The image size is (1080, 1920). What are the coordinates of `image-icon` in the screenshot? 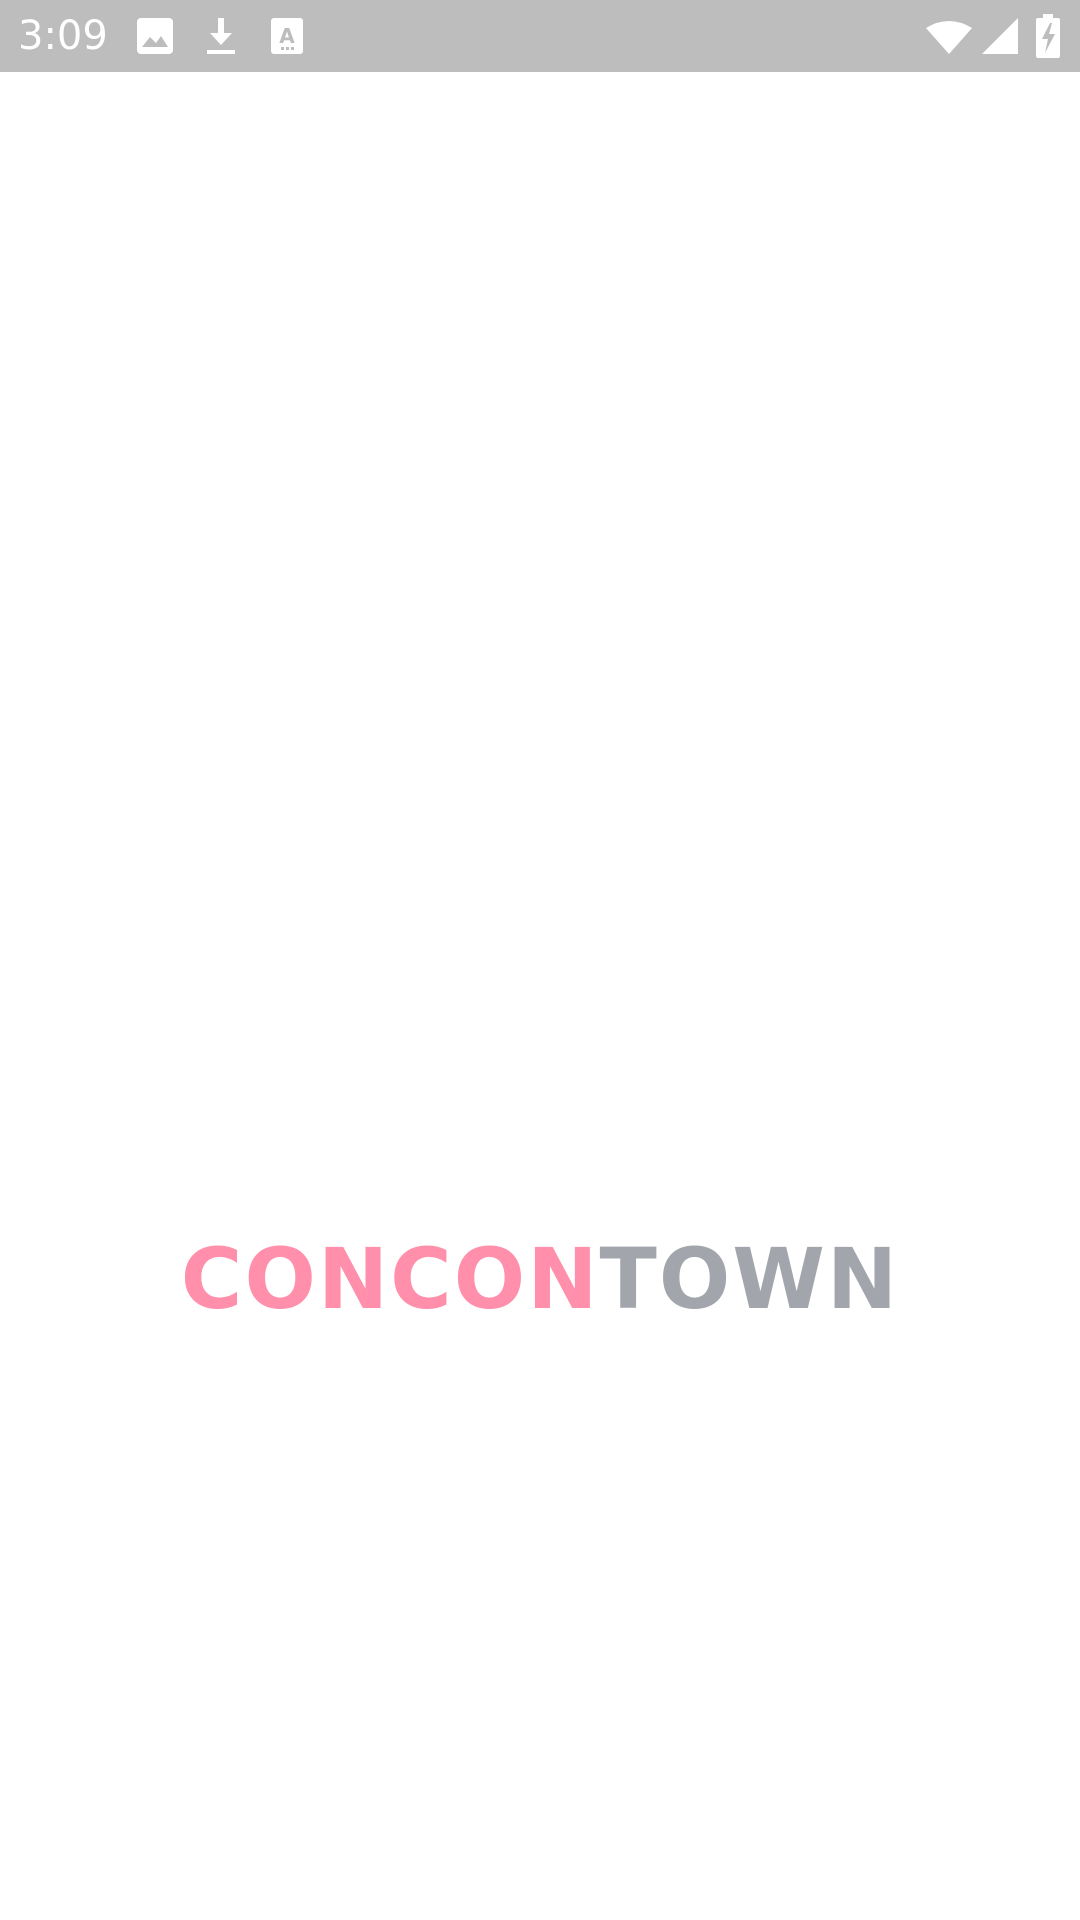 It's located at (155, 36).